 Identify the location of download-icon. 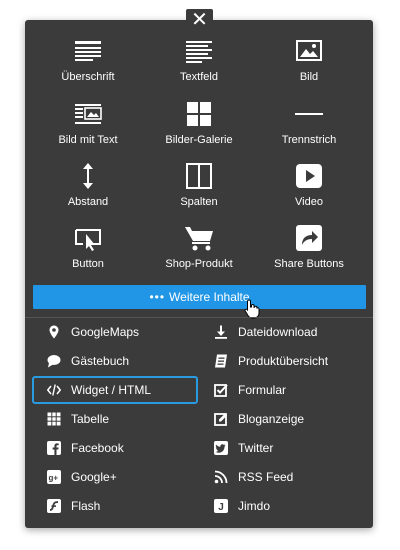
(221, 332).